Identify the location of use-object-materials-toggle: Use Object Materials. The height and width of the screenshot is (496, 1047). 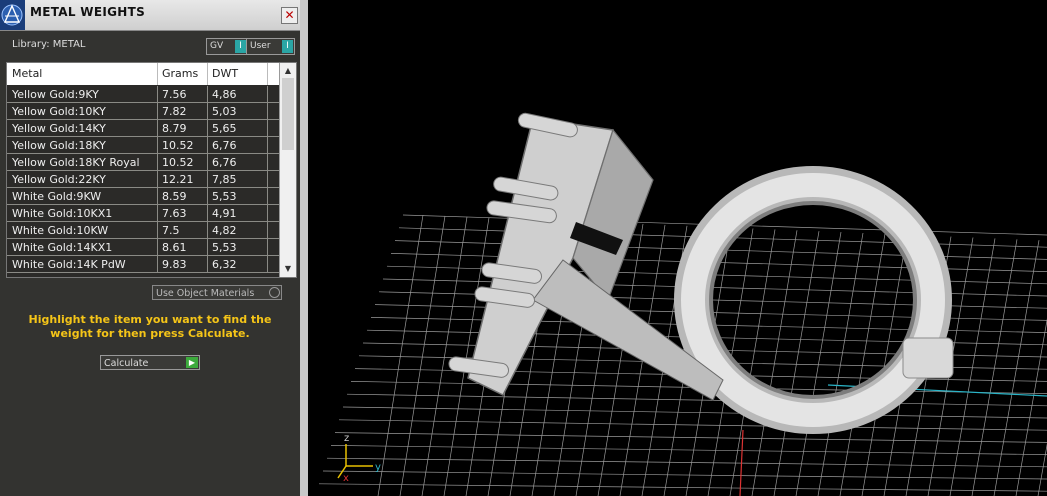
(217, 292).